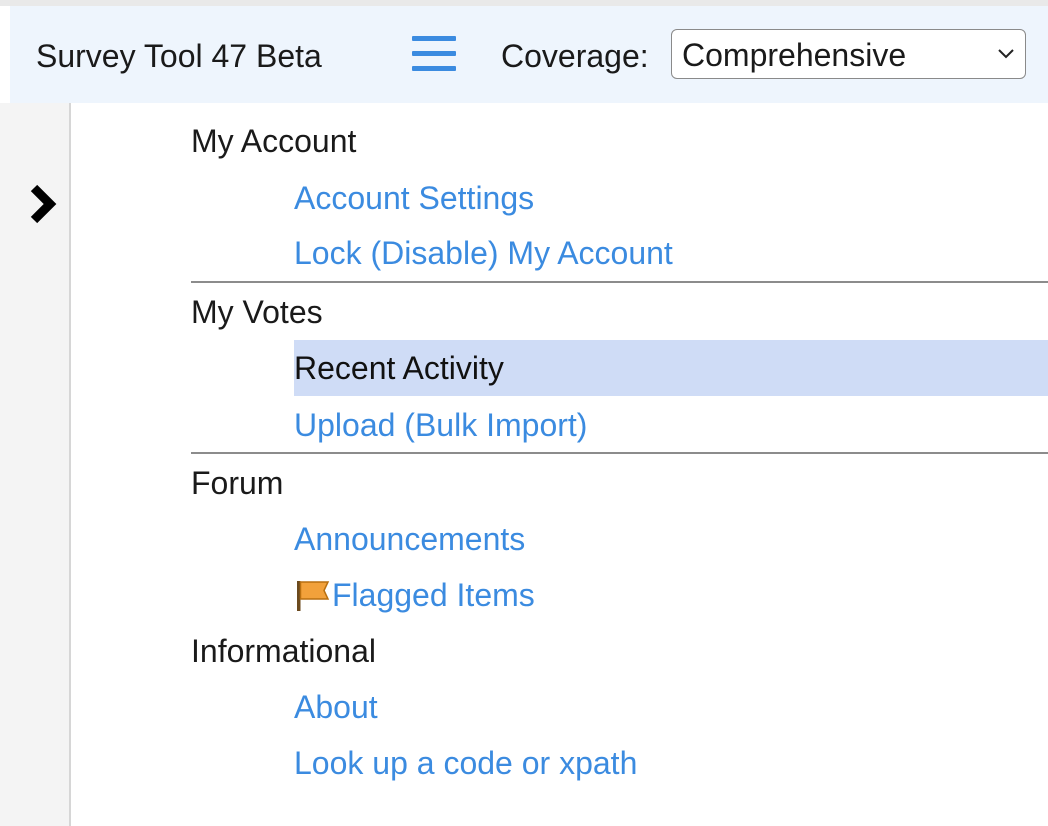  I want to click on chevron-down-icon, so click(1006, 54).